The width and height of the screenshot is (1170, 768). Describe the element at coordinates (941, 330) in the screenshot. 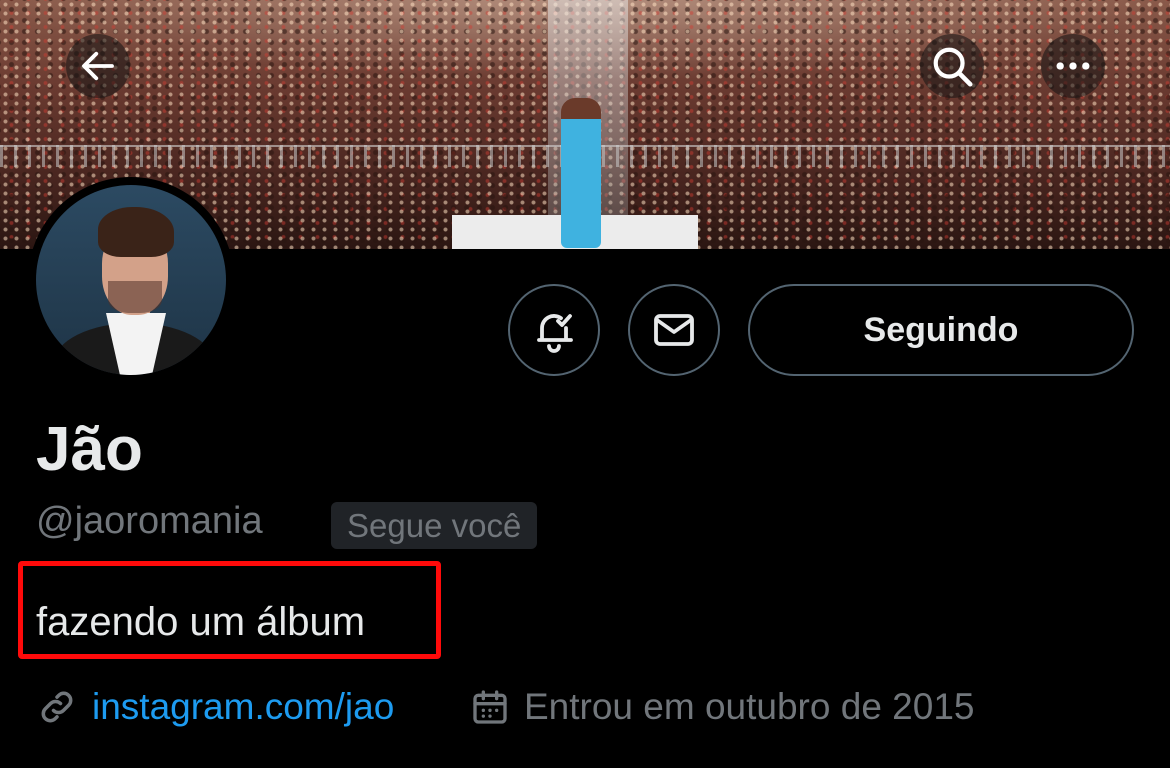

I see `following-button: Seguindo` at that location.